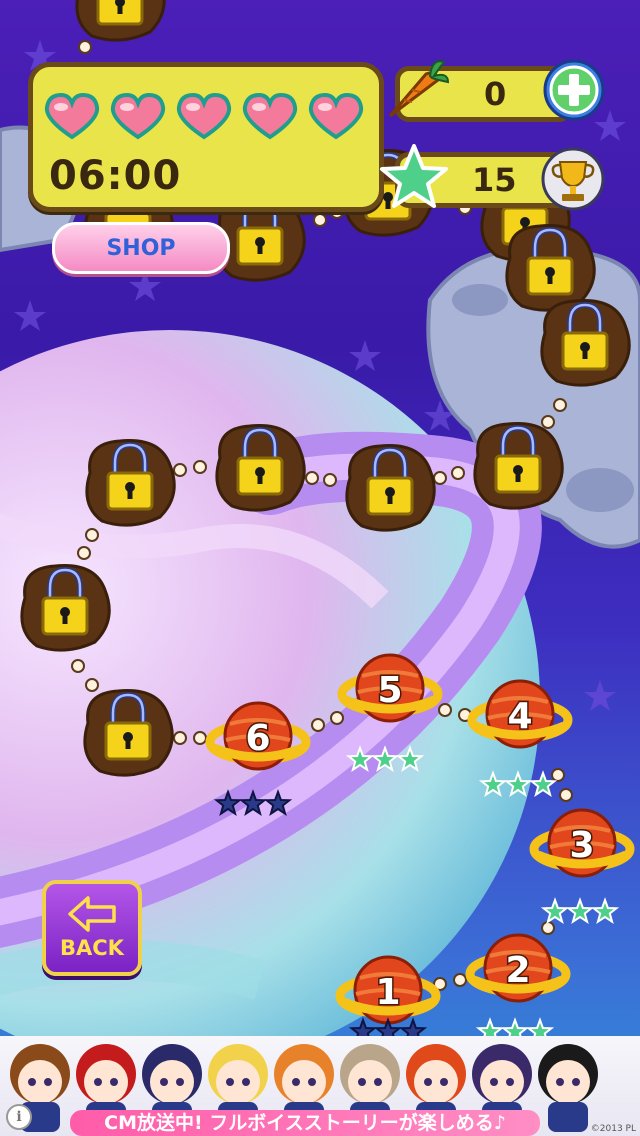  I want to click on ad-banner: CM放送中! フルボイスストーリーが楽しめる♪ ©2013 PL, so click(320, 1086).